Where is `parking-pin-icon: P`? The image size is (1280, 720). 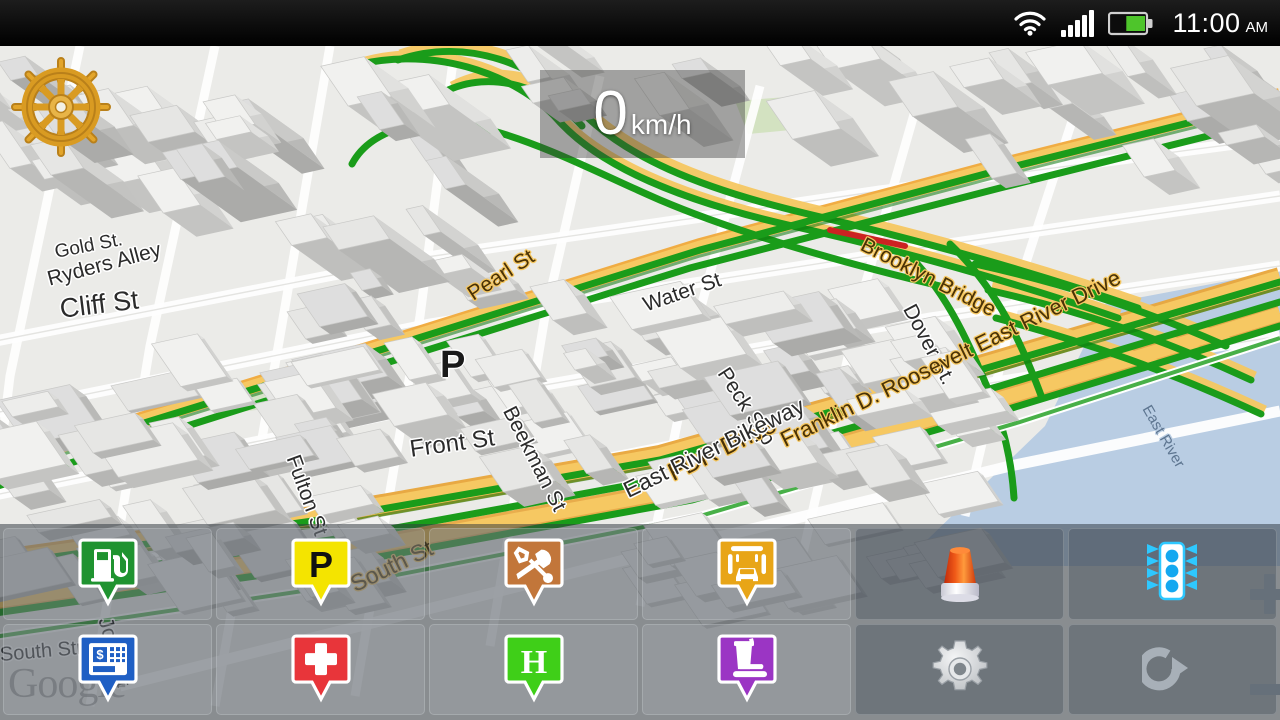 parking-pin-icon: P is located at coordinates (321, 573).